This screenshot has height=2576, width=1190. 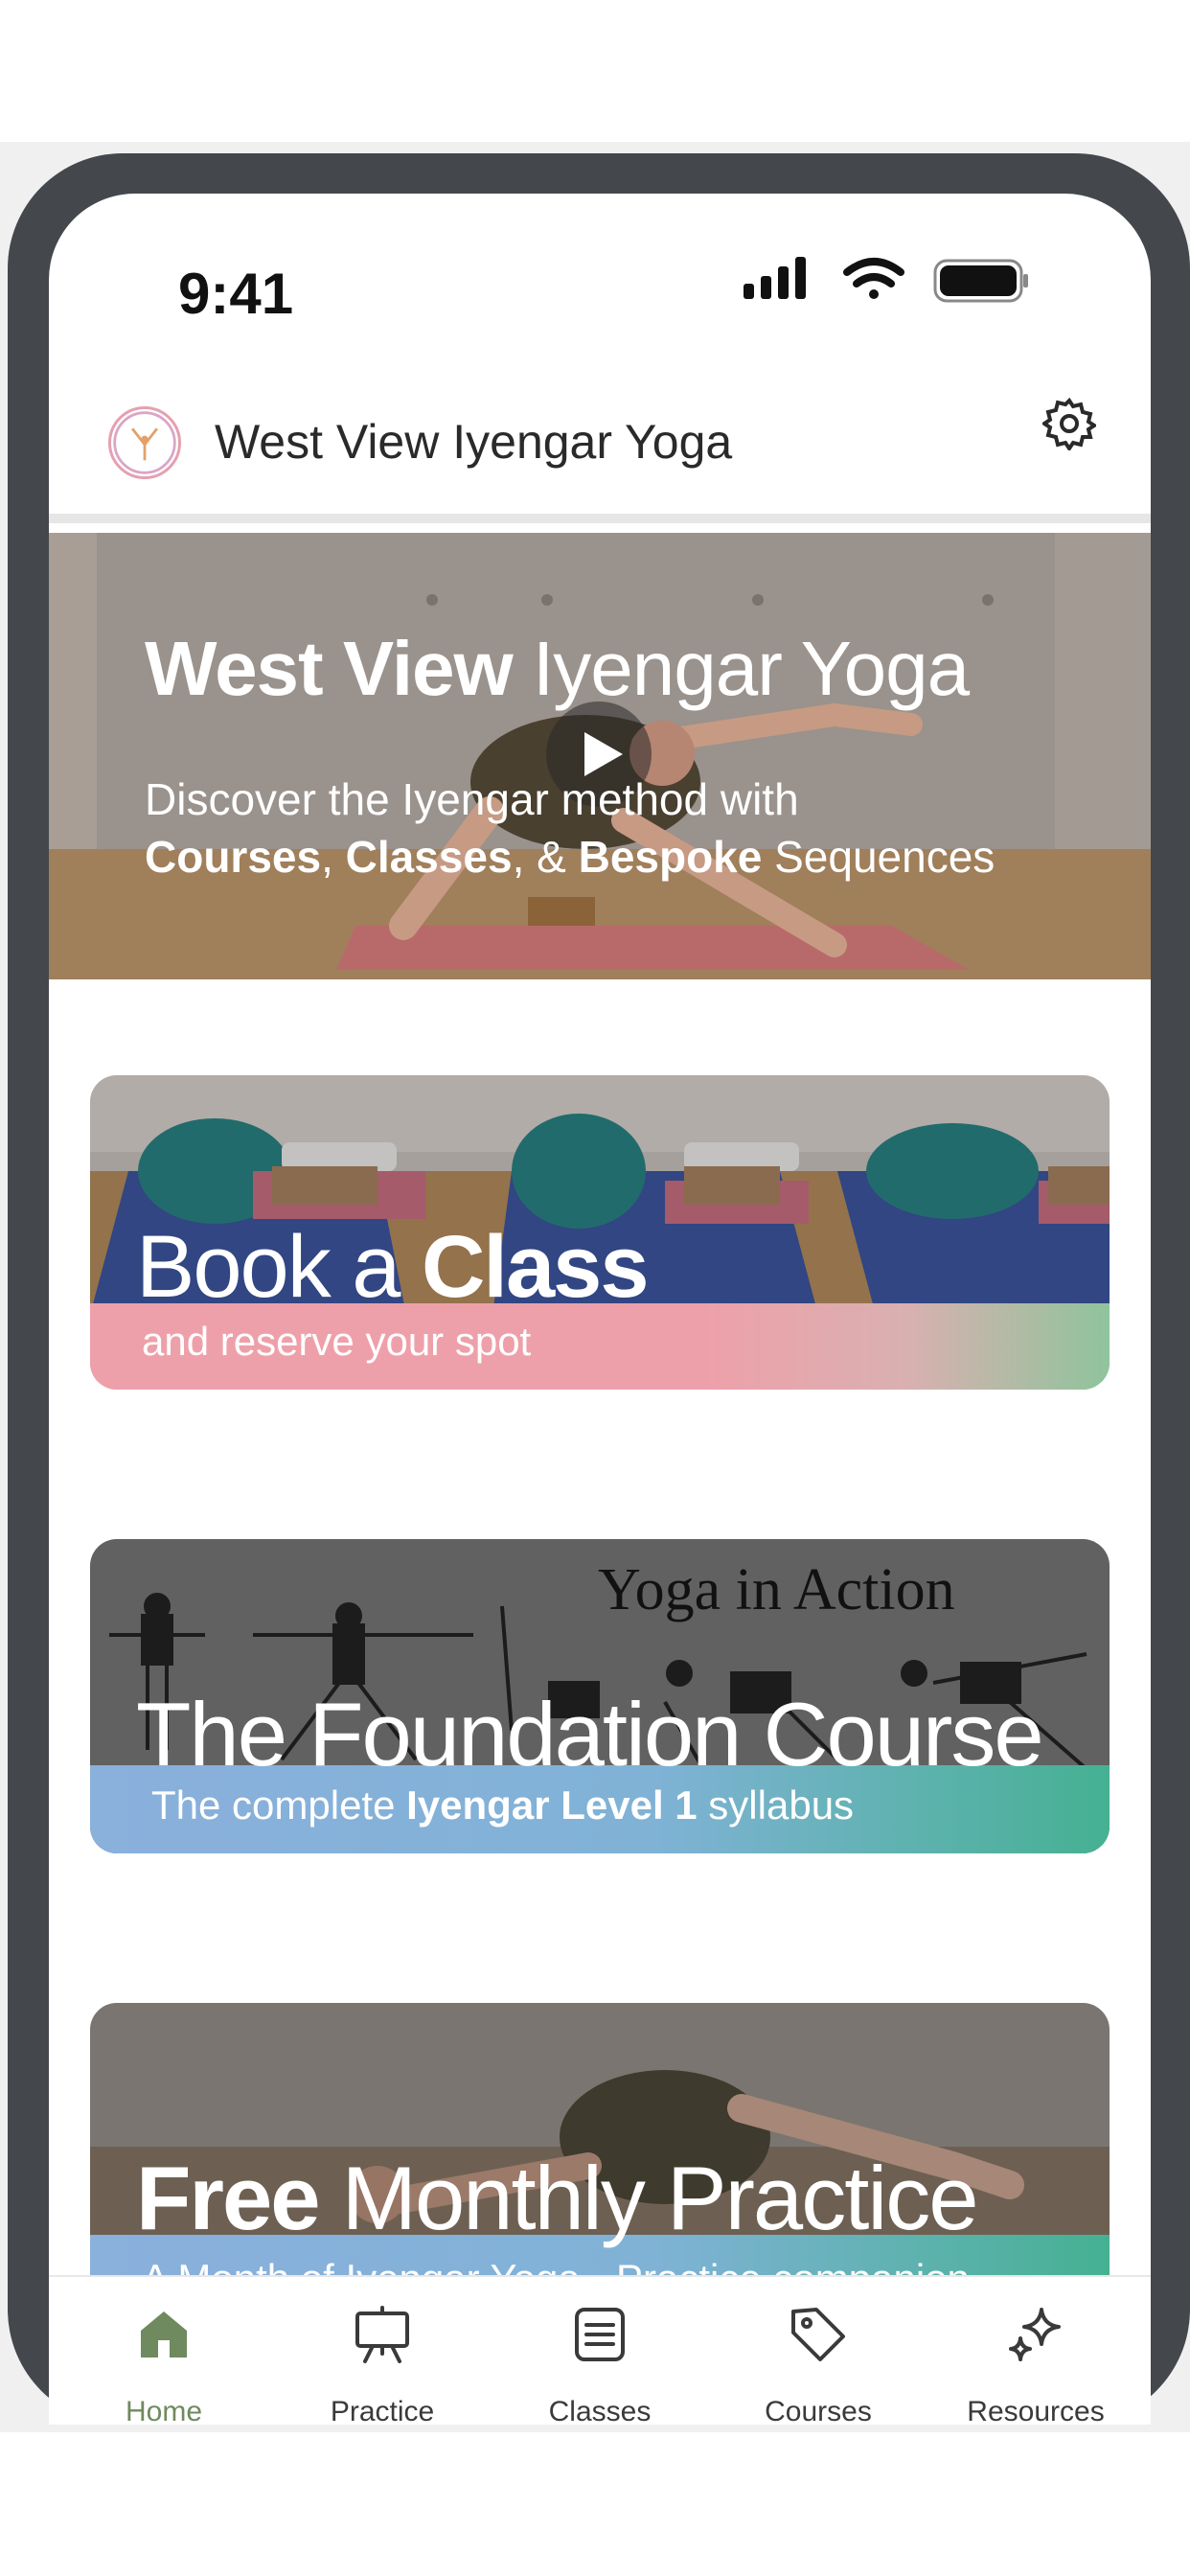 I want to click on easel-icon, so click(x=382, y=2334).